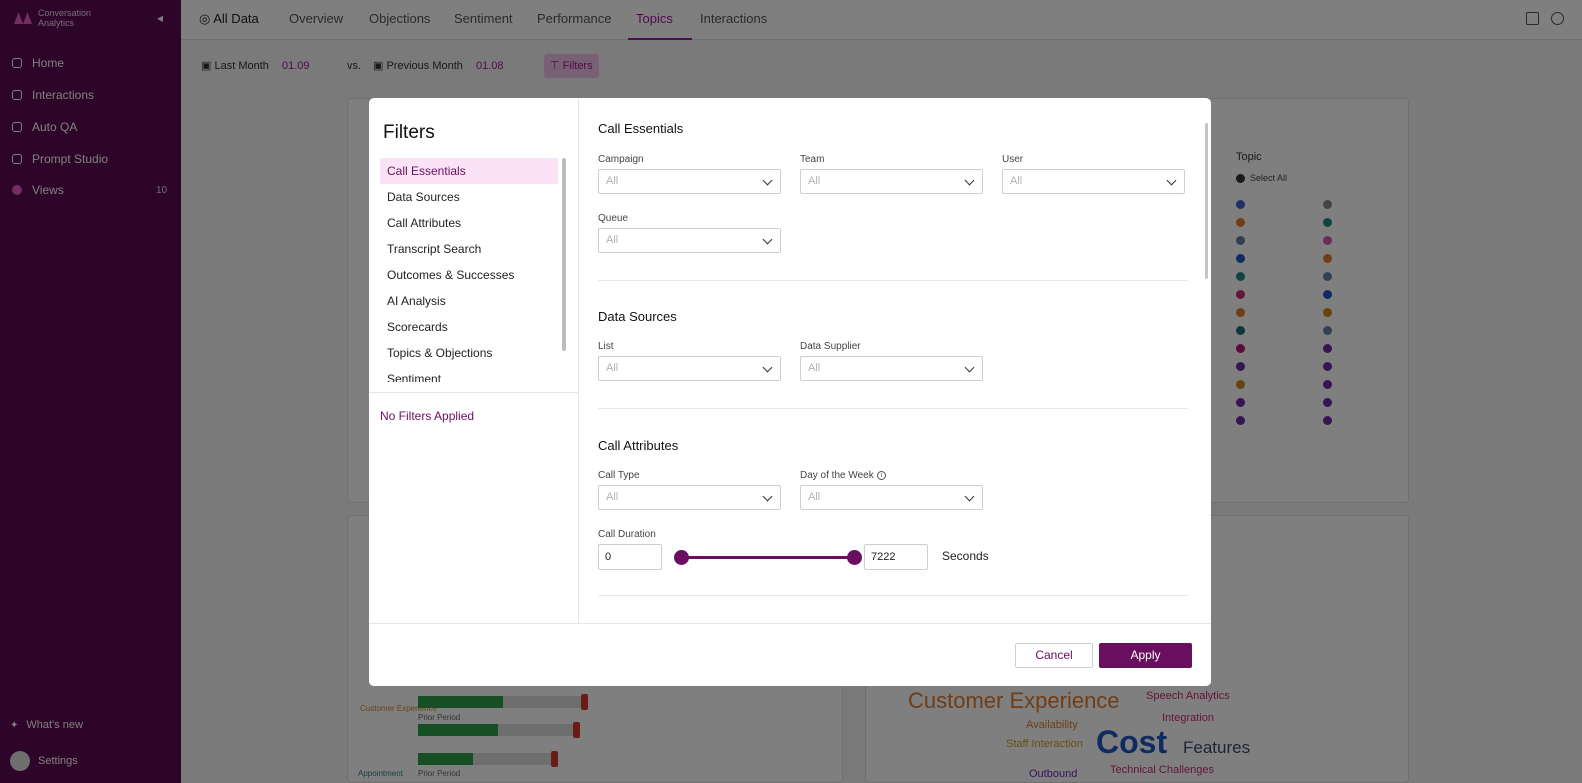  What do you see at coordinates (564, 254) in the screenshot?
I see `nav-scrollbar` at bounding box center [564, 254].